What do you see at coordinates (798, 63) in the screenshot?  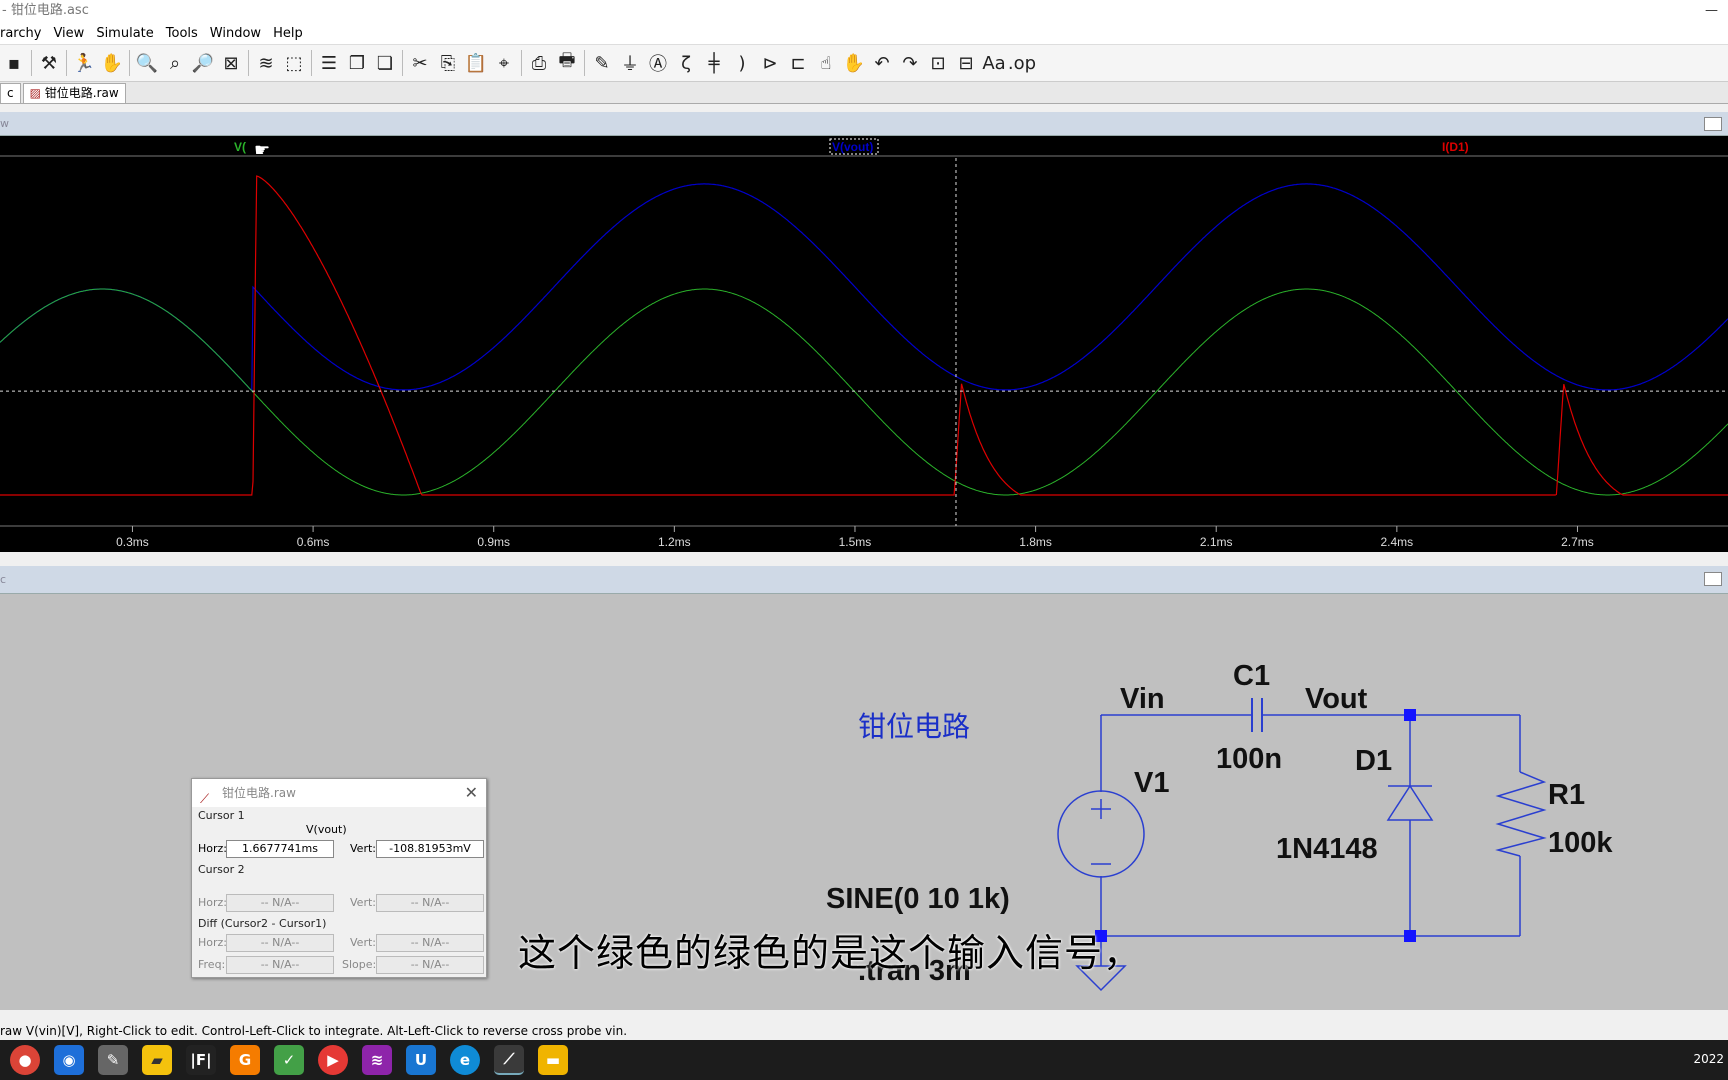 I see `component-icon: ⊏` at bounding box center [798, 63].